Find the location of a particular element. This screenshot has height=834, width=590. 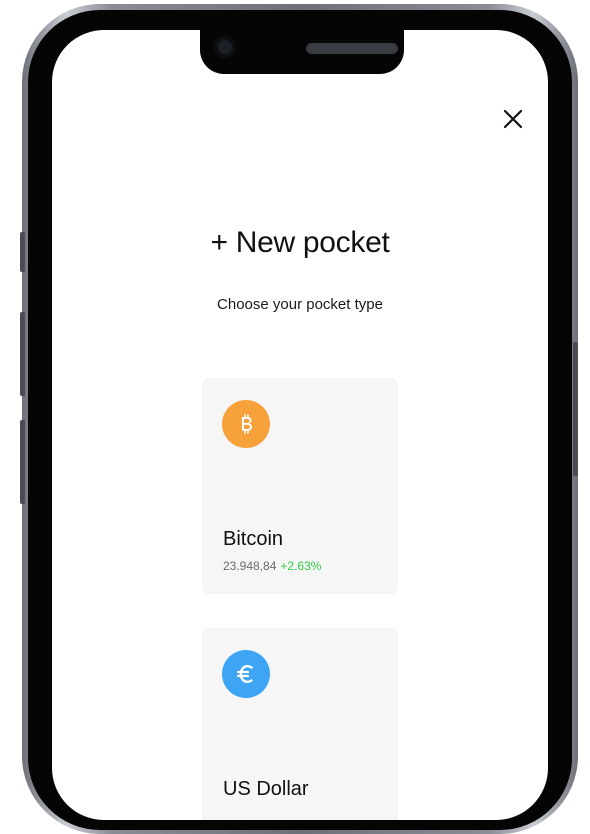

phone-side-button is located at coordinates (22, 252).